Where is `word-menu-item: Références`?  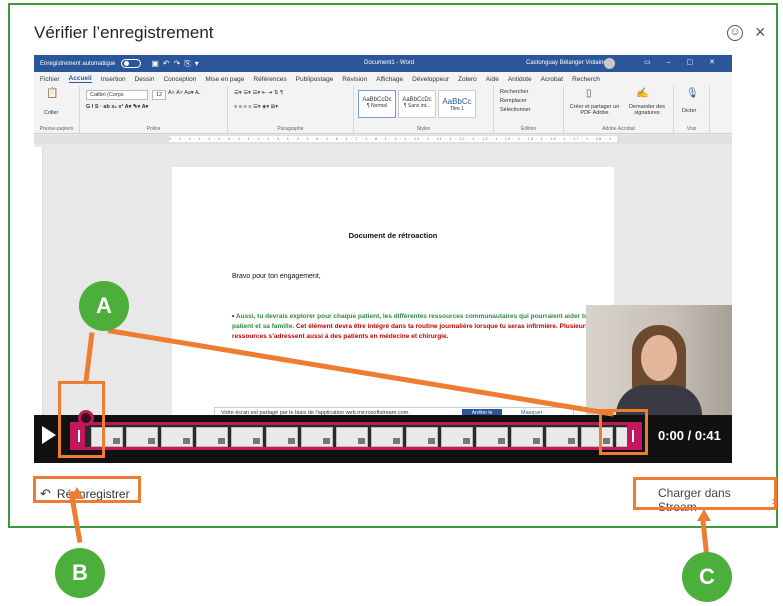
word-menu-item: Références is located at coordinates (270, 79).